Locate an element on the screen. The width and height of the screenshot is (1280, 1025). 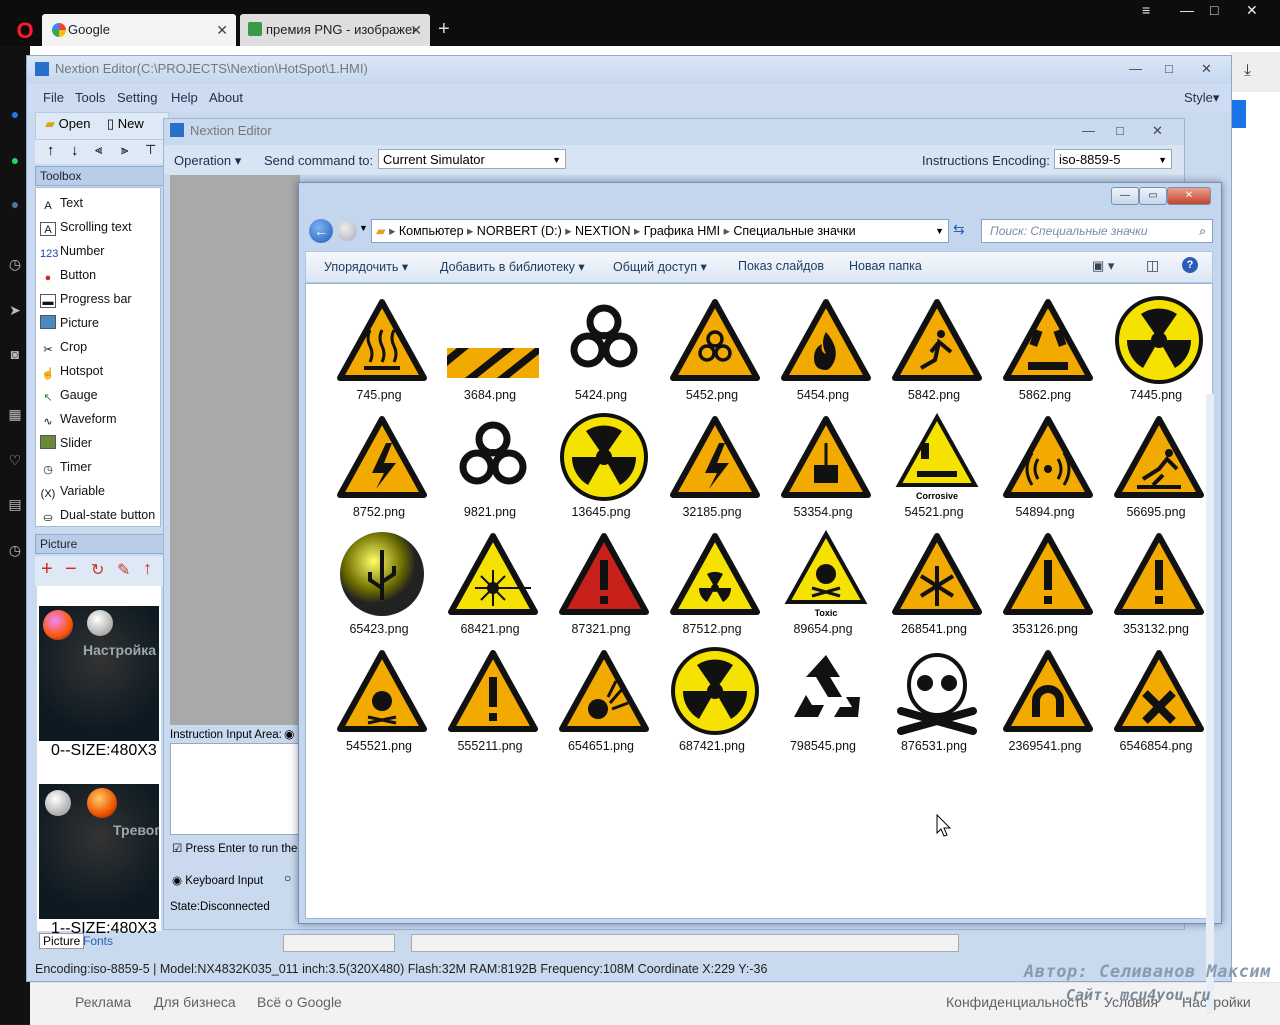
clock-icon: ◷ is located at coordinates (15, 551).